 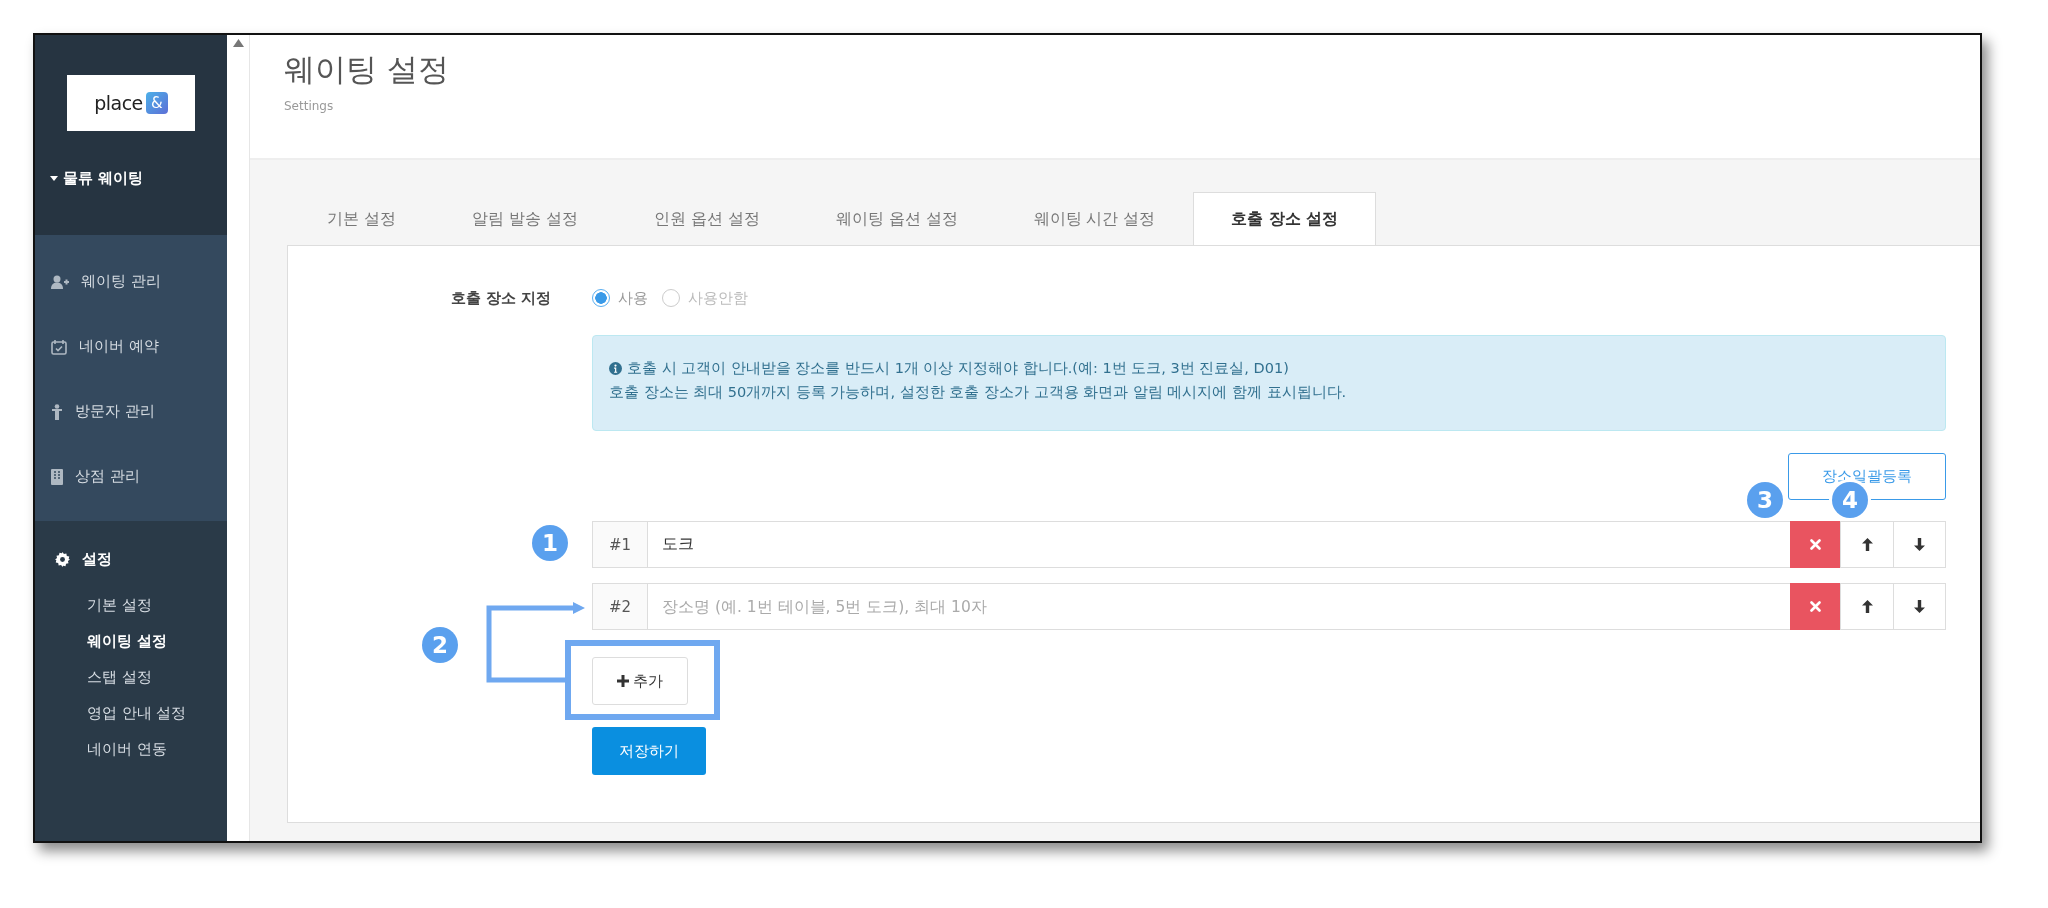 I want to click on info-text: 호출 시 고객이 안내받을 장소를 반드시 1개 이상 지정해야 합니다.(예: 1번 도크, 3번 진료실, D01), so click(x=958, y=368).